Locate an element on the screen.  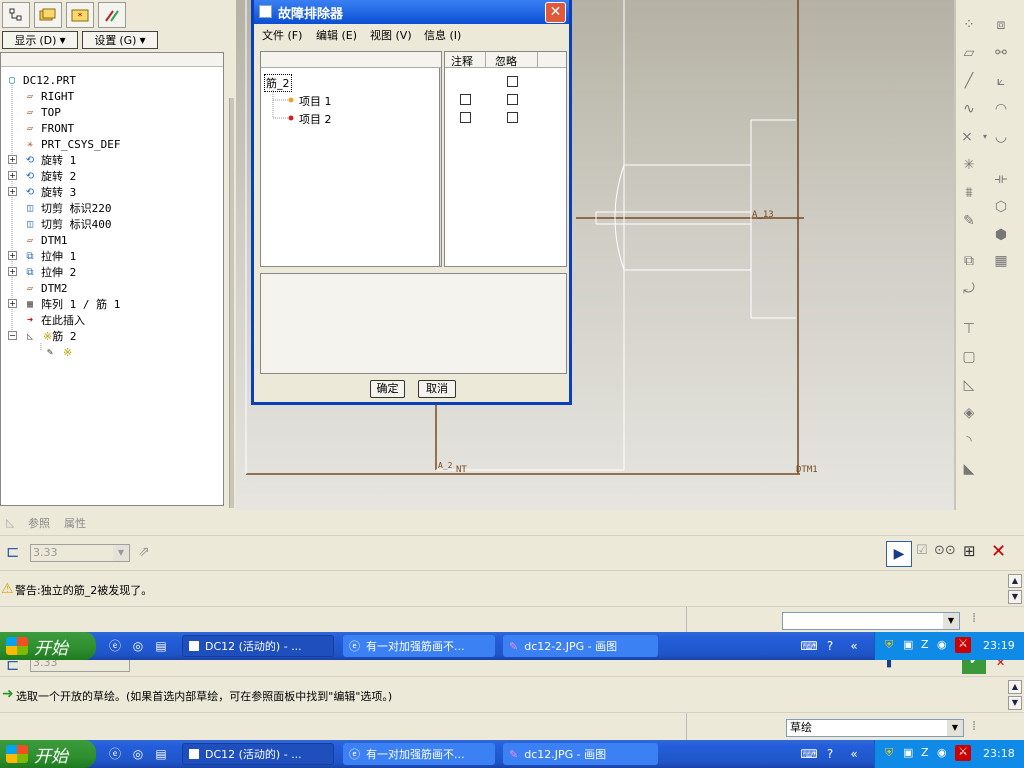
cancel-feature-icon: ✕ is located at coordinates (998, 551).